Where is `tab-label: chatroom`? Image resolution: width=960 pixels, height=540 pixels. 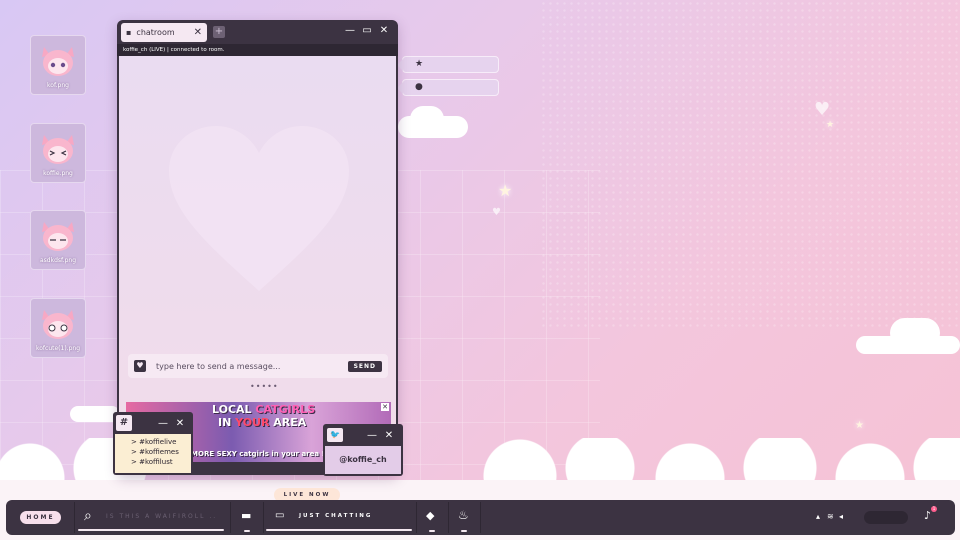
tab-label: chatroom is located at coordinates (155, 32).